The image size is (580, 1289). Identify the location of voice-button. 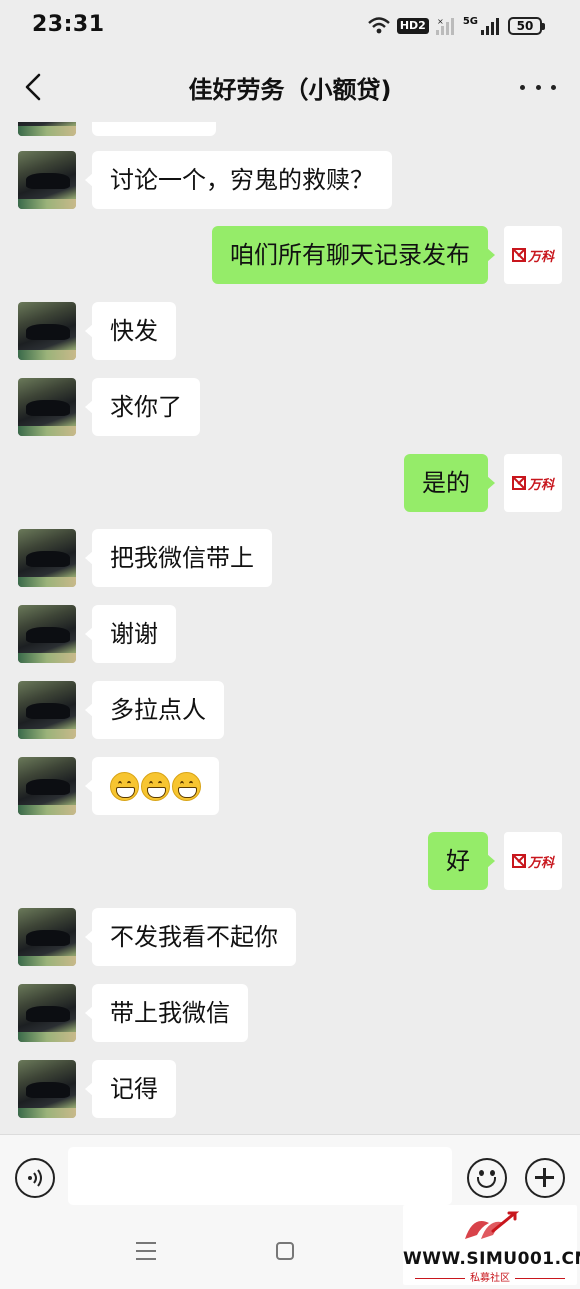
(35, 1178).